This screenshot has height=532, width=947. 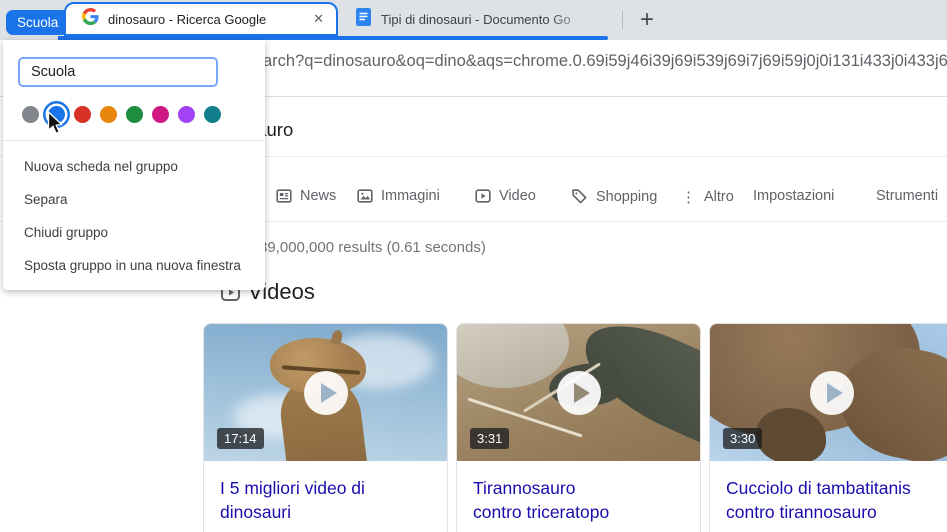 I want to click on news-icon, so click(x=284, y=196).